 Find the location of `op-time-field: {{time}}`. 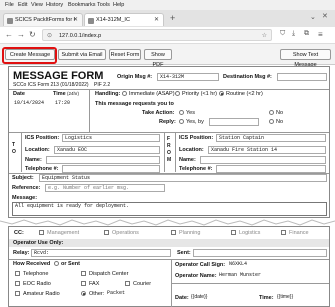

op-time-field: {{time}} is located at coordinates (300, 298).